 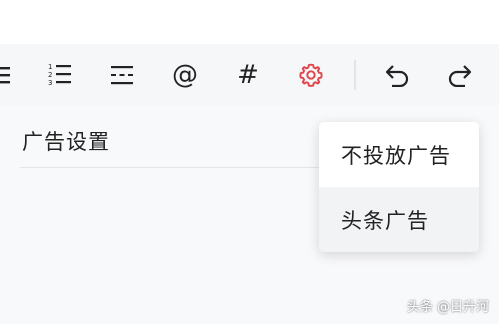 I want to click on settings-button, so click(x=311, y=75).